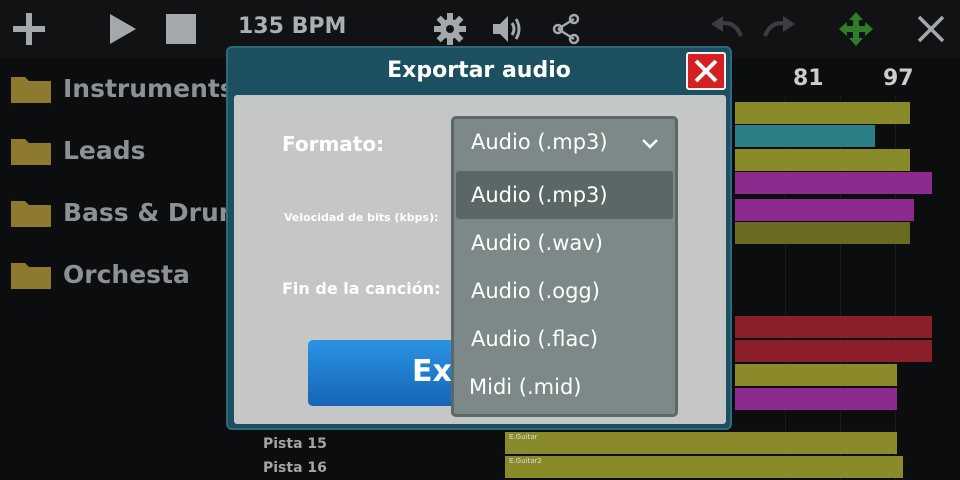 The image size is (960, 480). I want to click on bpm-display: 135 BPM, so click(292, 26).